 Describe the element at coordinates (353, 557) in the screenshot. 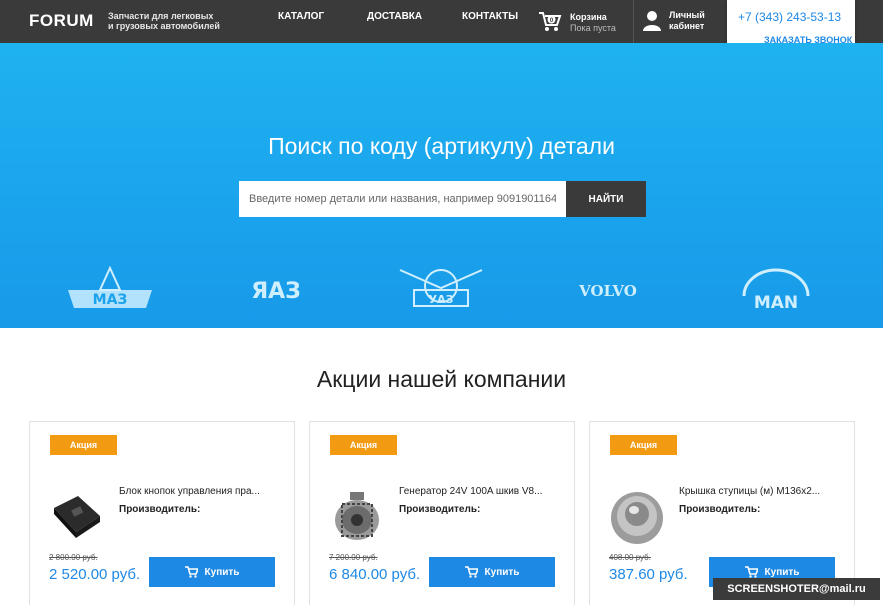

I see `old-price: 7 200.00 руб.` at that location.